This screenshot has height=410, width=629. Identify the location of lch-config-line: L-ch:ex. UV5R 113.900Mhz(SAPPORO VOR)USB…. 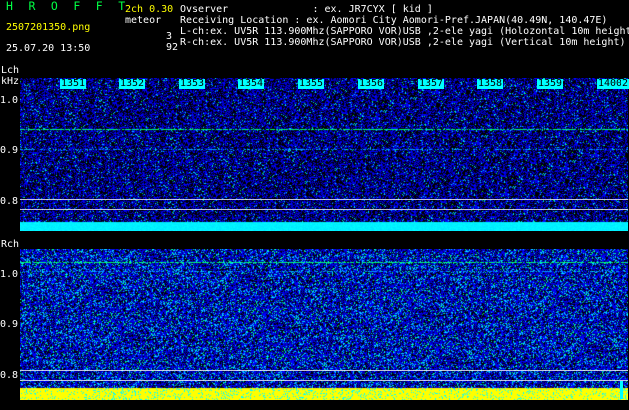
(404, 31).